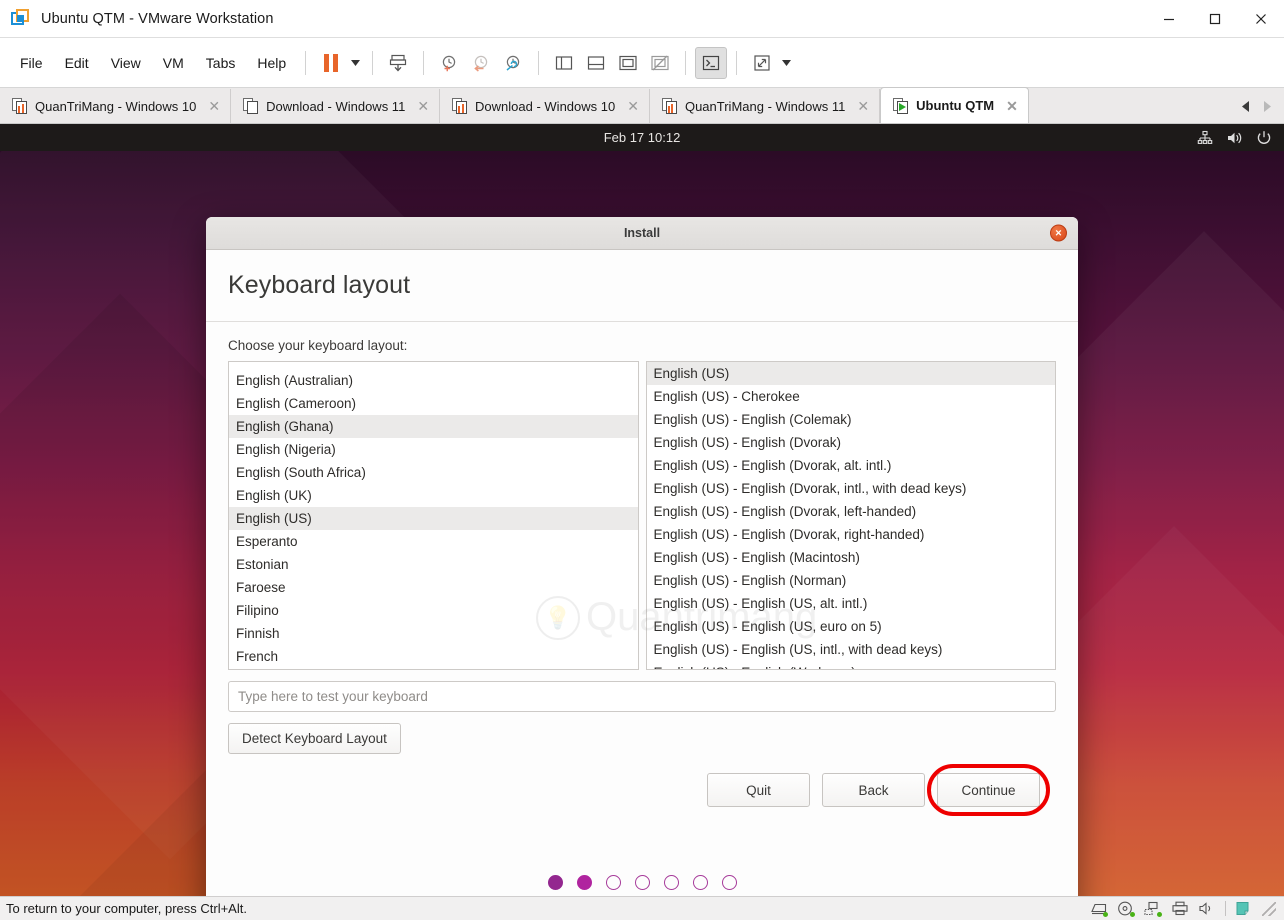  Describe the element at coordinates (1264, 137) in the screenshot. I see `power-icon` at that location.